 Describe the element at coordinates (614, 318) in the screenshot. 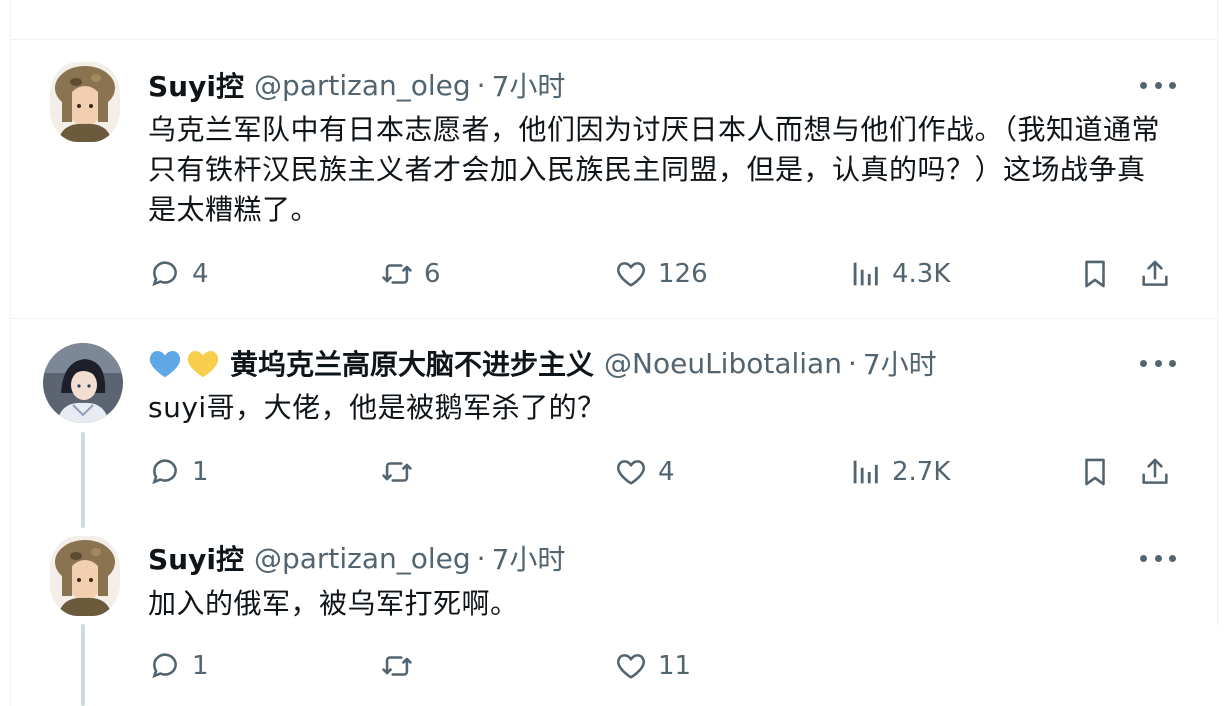

I see `divider` at that location.